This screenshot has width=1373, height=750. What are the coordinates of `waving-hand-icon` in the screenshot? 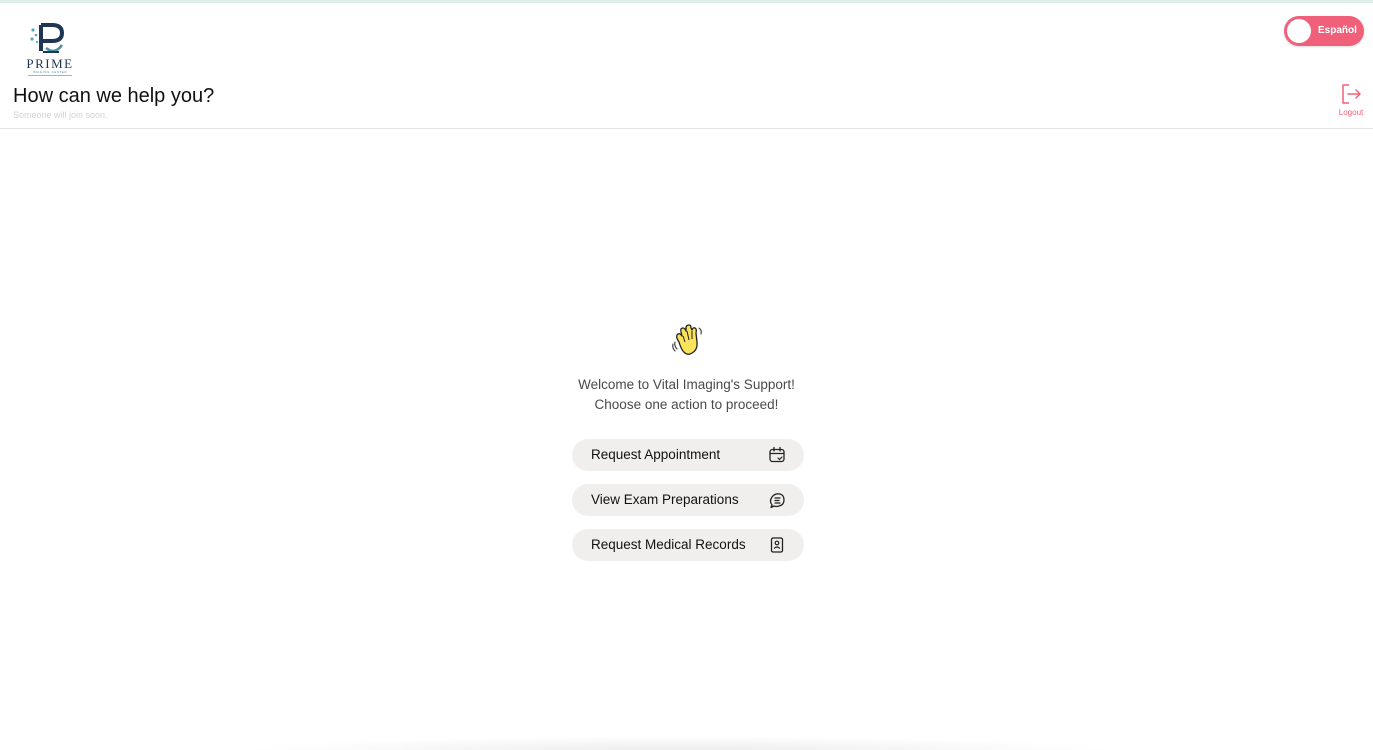 It's located at (687, 340).